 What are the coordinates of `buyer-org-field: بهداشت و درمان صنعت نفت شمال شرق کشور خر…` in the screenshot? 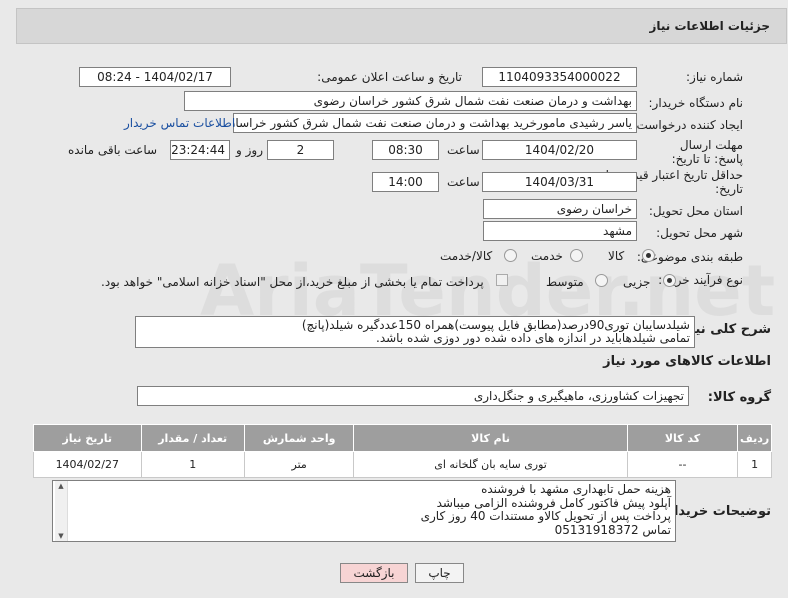 It's located at (410, 101).